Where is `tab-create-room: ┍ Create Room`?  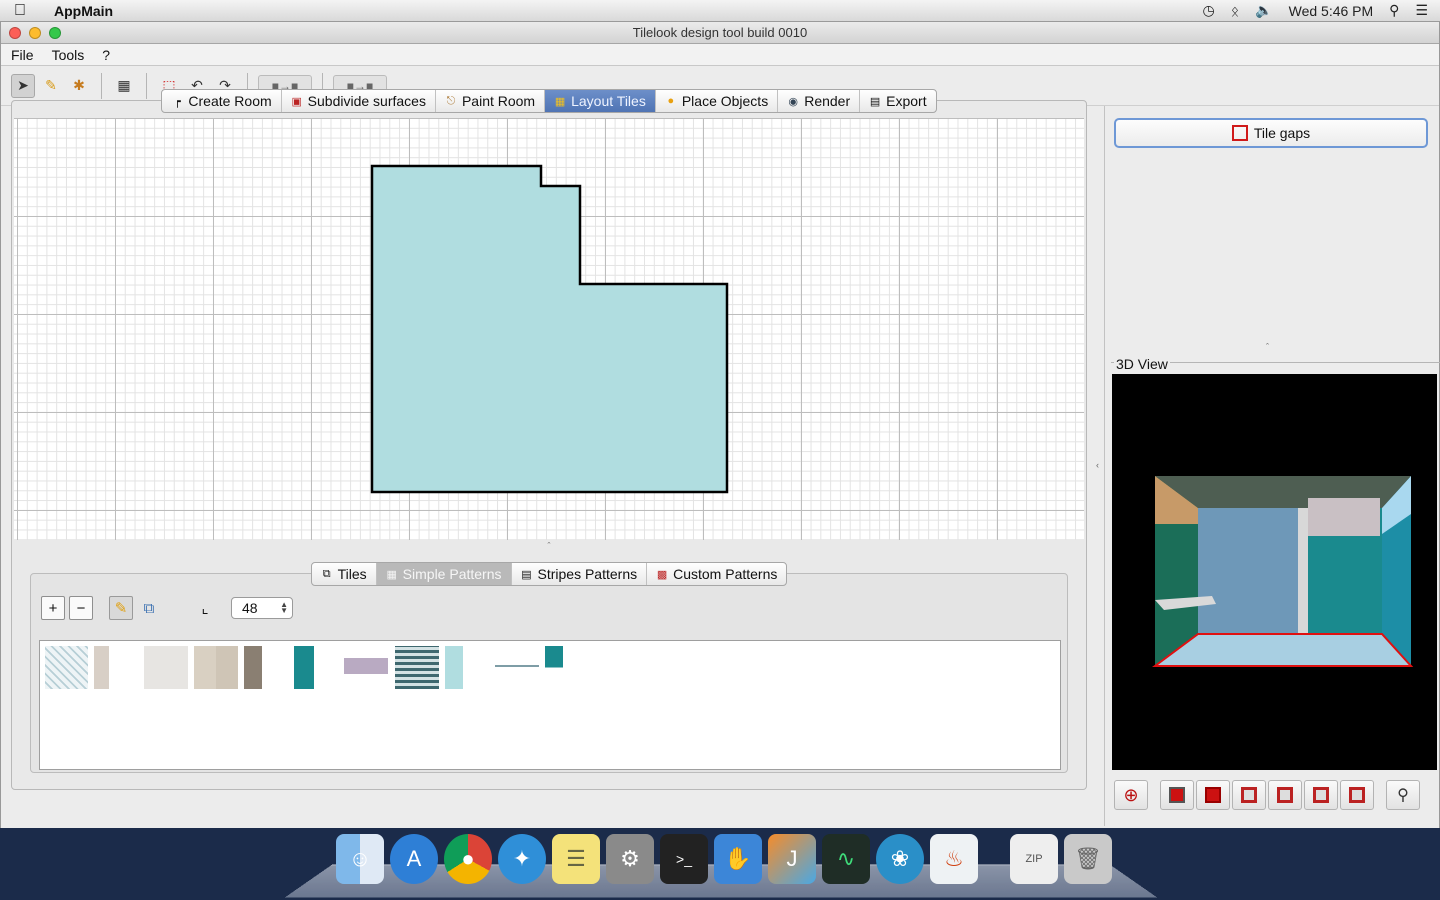
tab-create-room: ┍ Create Room is located at coordinates (222, 101).